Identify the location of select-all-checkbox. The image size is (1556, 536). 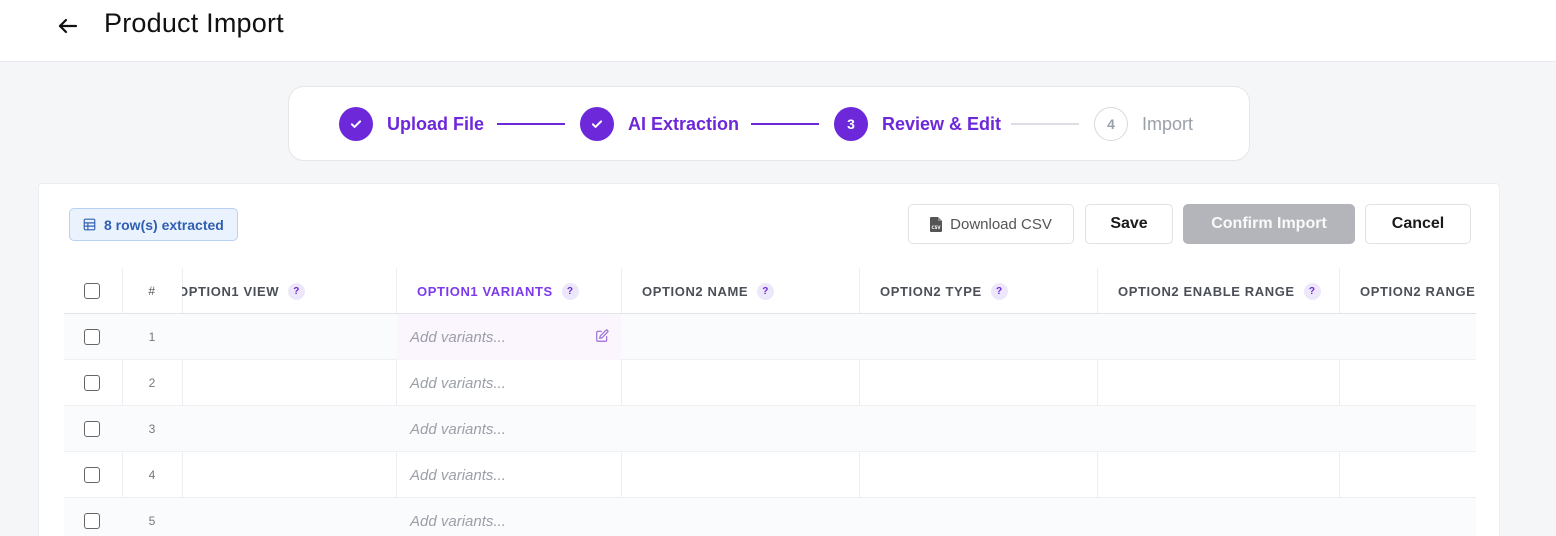
(92, 291).